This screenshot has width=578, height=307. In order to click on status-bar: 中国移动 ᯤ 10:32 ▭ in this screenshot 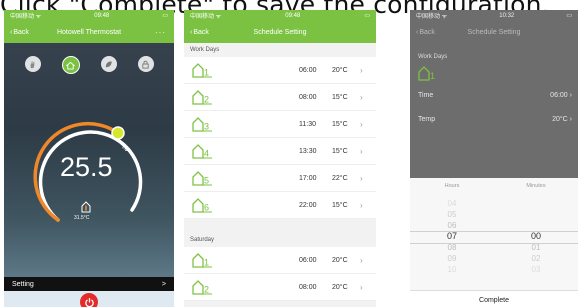, I will do `click(494, 15)`.